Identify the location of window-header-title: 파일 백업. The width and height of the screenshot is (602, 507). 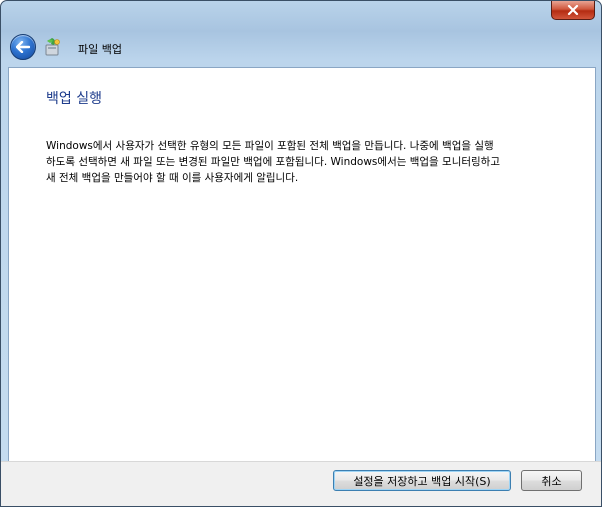
(100, 49).